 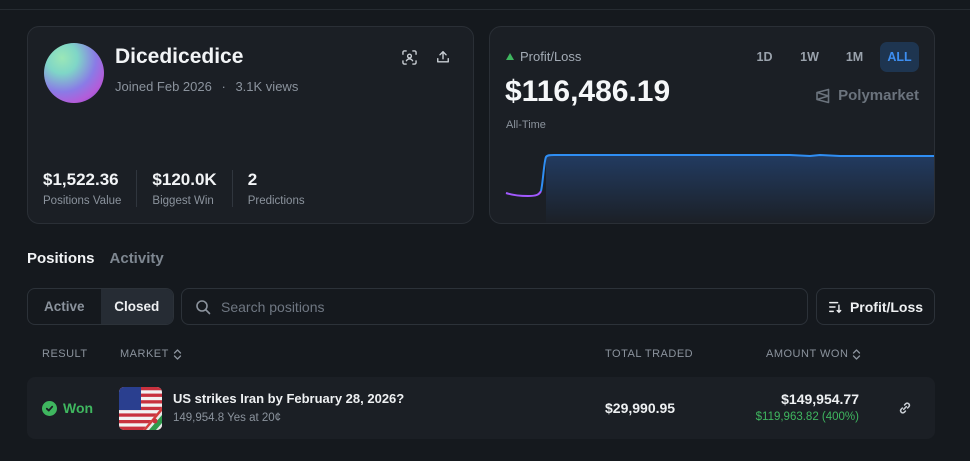 What do you see at coordinates (740, 189) in the screenshot?
I see `pnl-chart-area` at bounding box center [740, 189].